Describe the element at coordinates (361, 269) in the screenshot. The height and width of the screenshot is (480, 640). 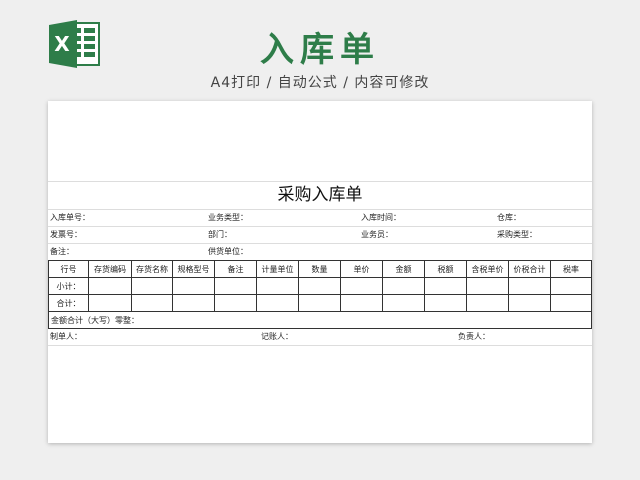
I see `column-header: 单价` at that location.